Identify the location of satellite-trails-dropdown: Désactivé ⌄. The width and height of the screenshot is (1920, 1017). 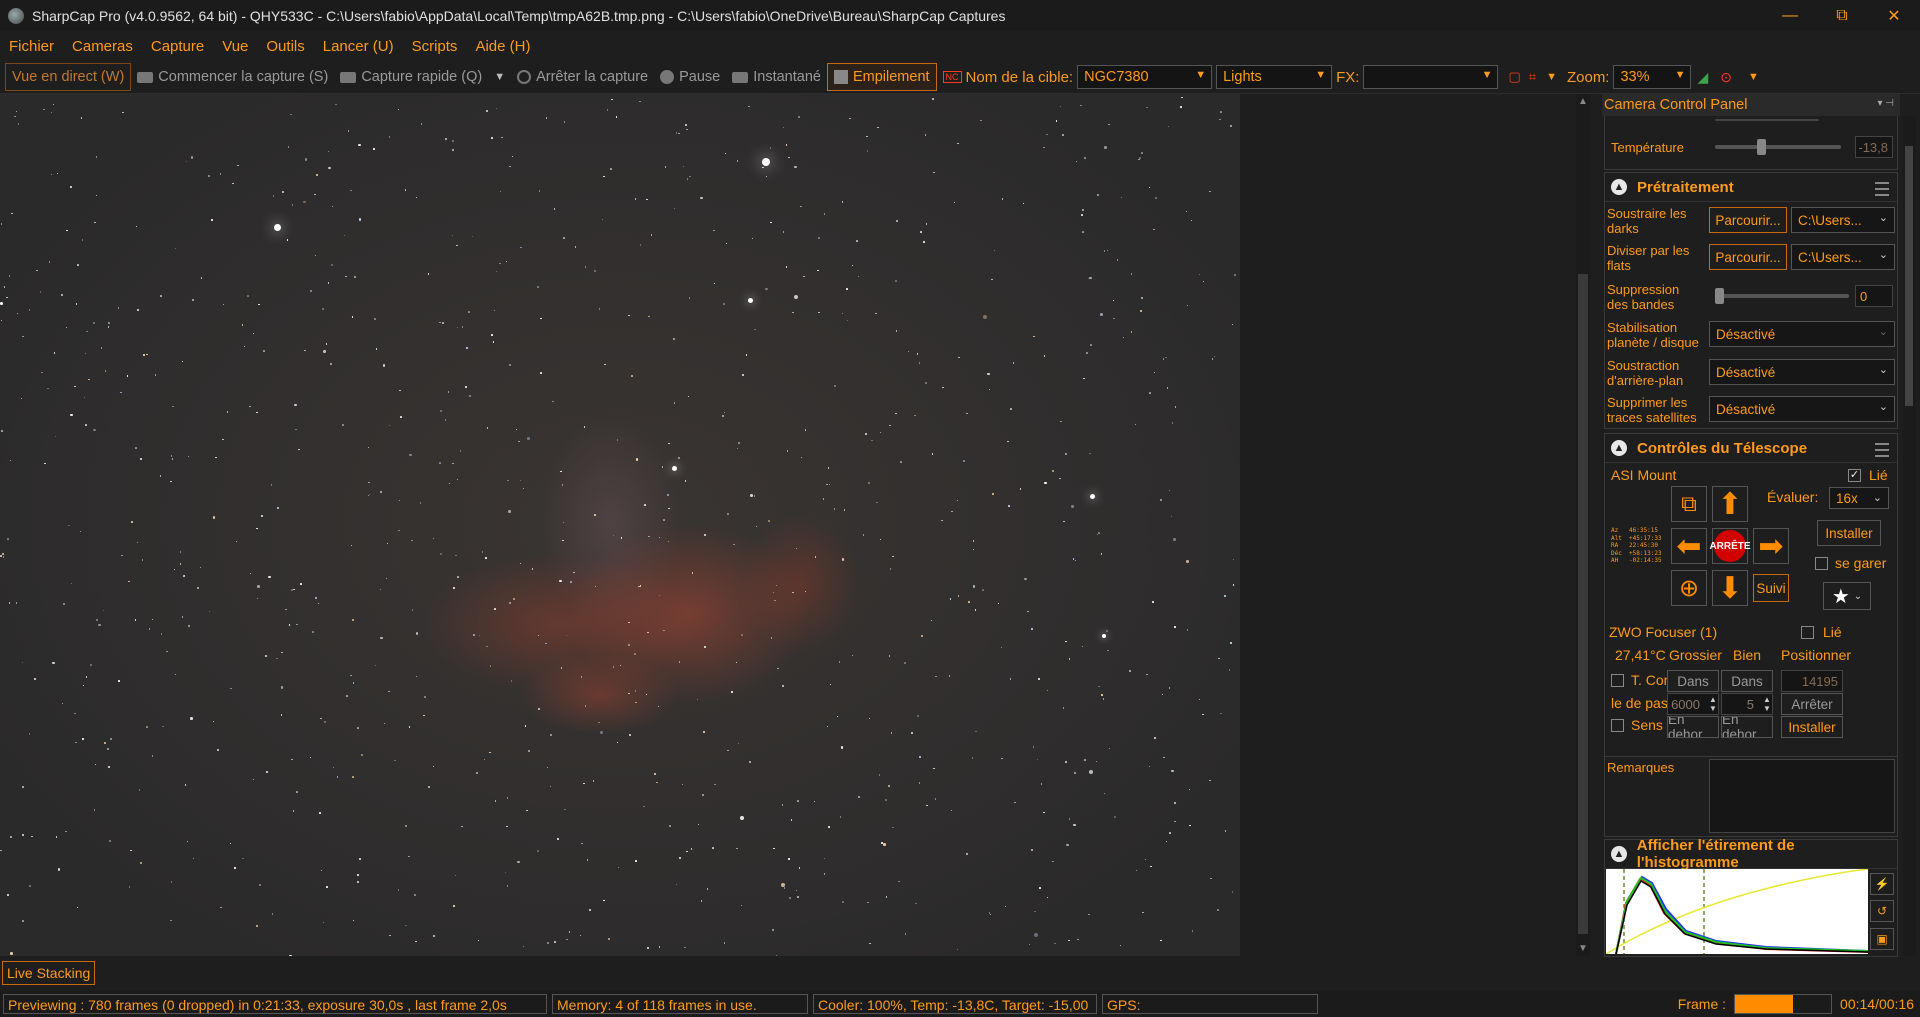
(1802, 409).